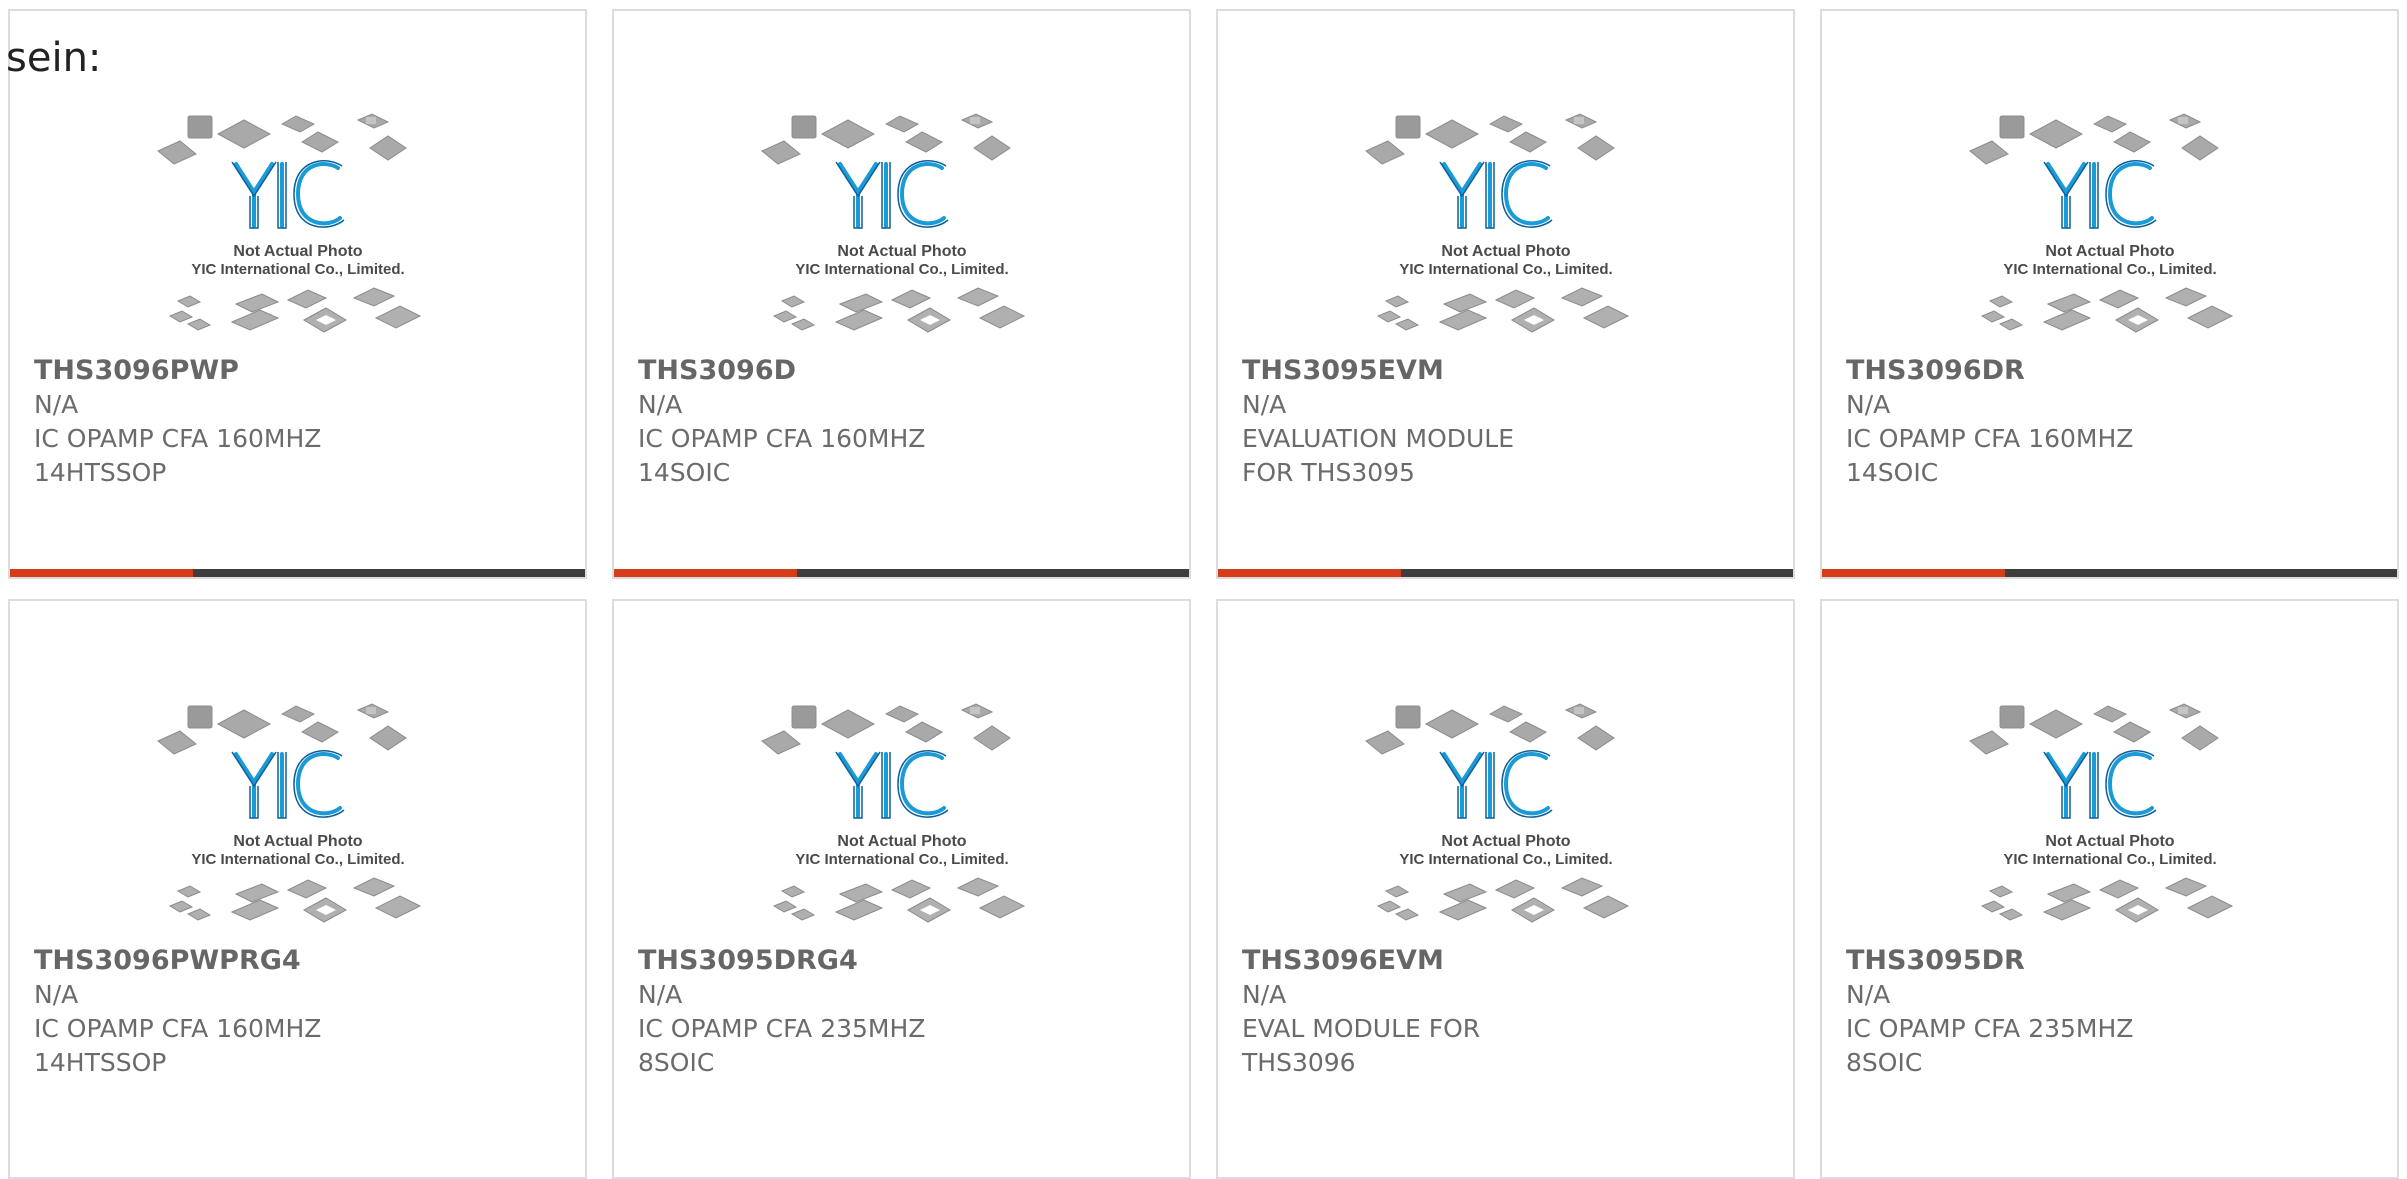 The width and height of the screenshot is (2407, 1179). Describe the element at coordinates (903, 422) in the screenshot. I see `product-info: THS3096D N/A IC OPAMP CFA 160MHZ 14SOIC` at that location.